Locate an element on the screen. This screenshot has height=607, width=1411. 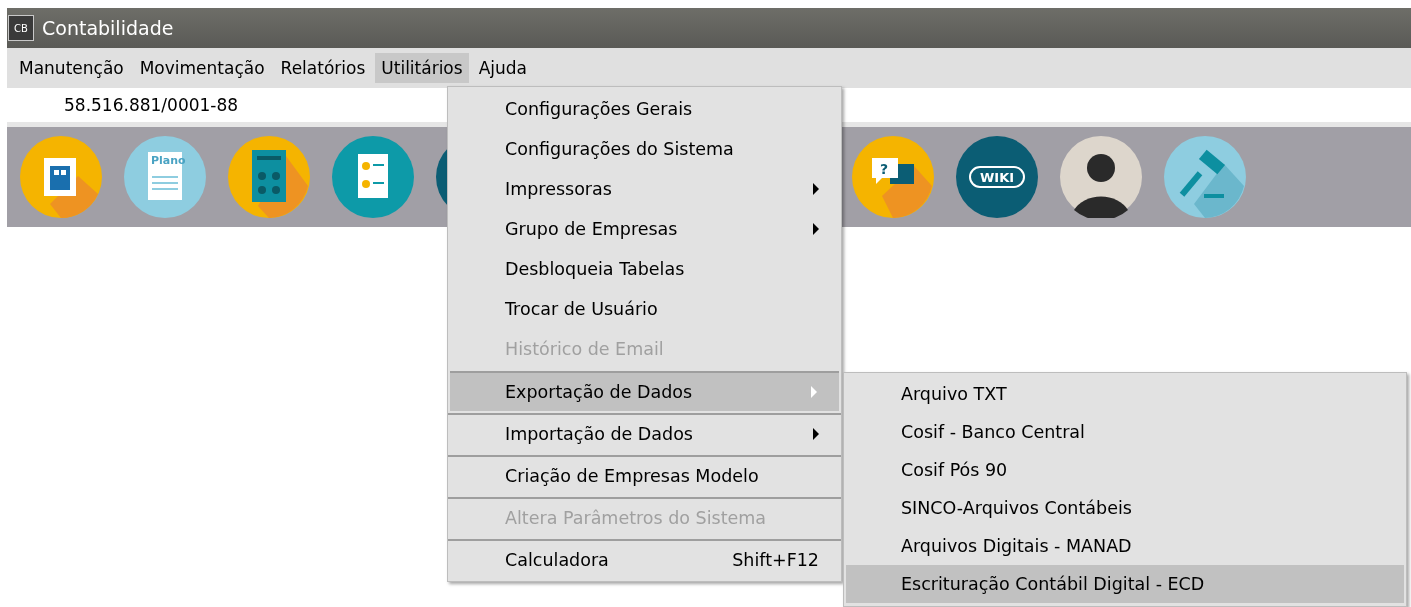
menu-item: Escrituração Contábil Digital - ECD is located at coordinates (1125, 584).